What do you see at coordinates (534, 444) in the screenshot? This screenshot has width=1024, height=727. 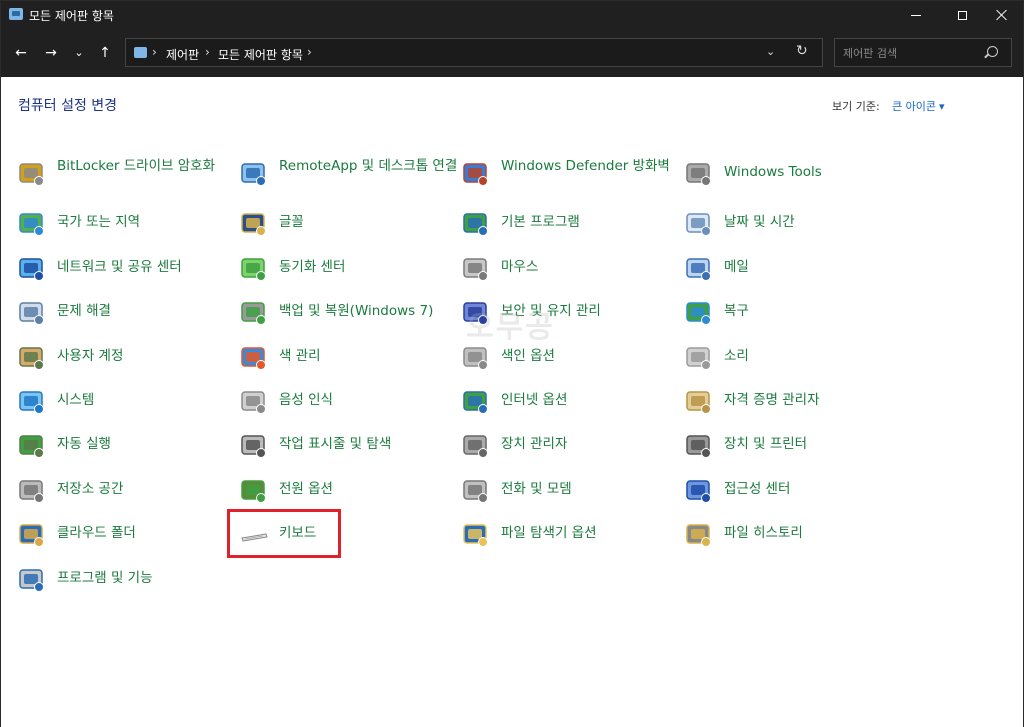 I see `control-panel-item-label: 장치 관리자` at bounding box center [534, 444].